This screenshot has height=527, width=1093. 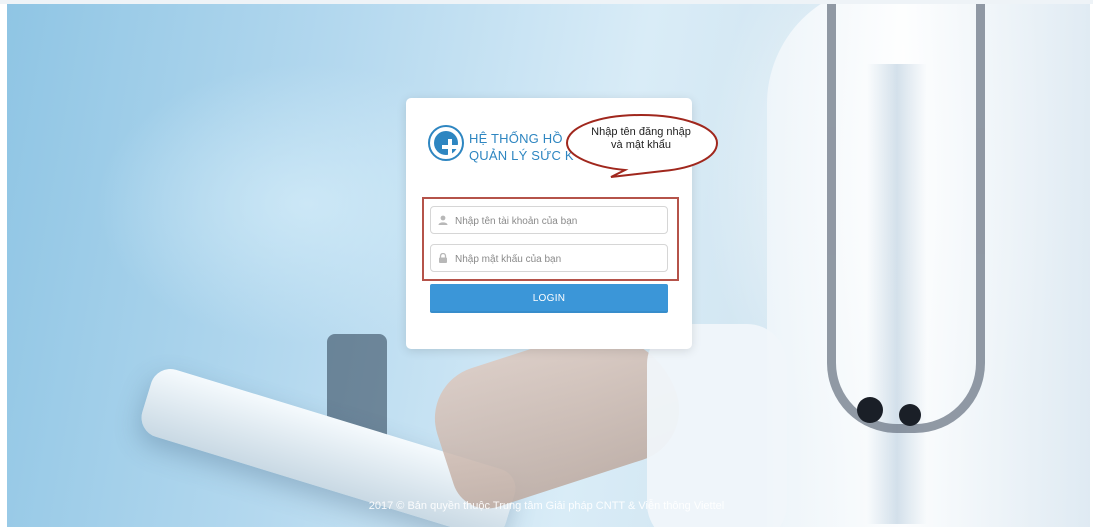 What do you see at coordinates (557, 221) in the screenshot?
I see `username-input` at bounding box center [557, 221].